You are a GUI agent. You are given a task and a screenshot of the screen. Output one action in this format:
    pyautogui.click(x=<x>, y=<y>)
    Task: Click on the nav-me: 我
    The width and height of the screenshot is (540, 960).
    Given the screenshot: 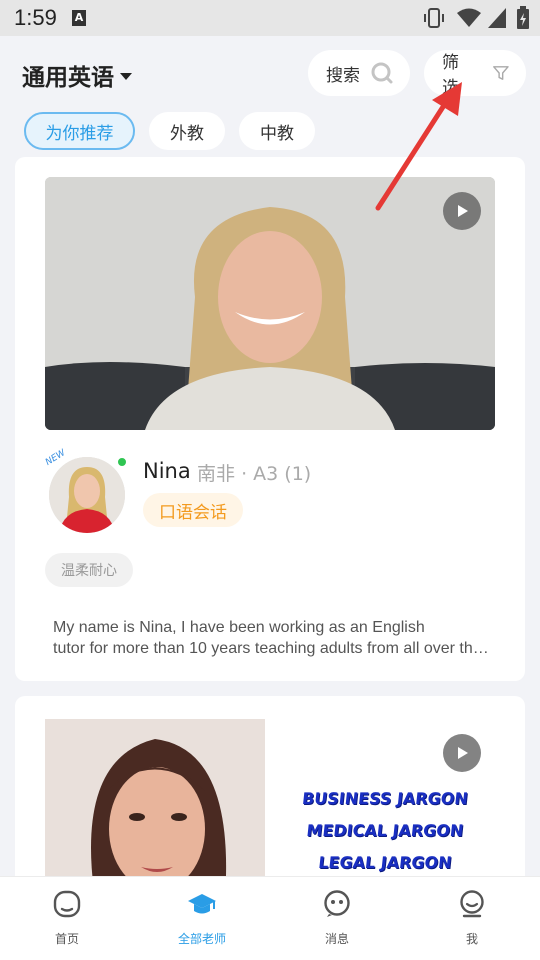 What is the action you would take?
    pyautogui.click(x=472, y=918)
    